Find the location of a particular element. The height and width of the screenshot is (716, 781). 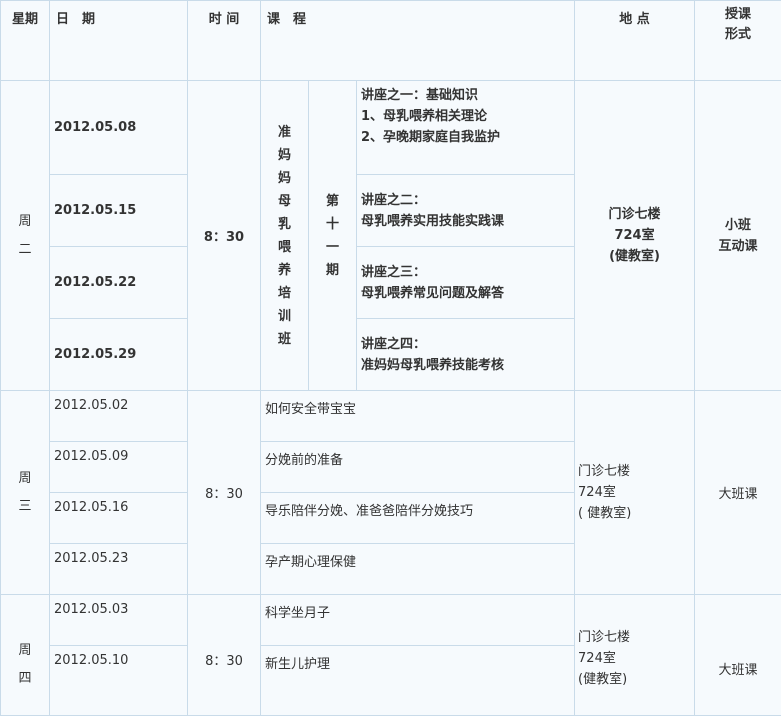

tuesday-form: 小班 互动课 is located at coordinates (738, 236).